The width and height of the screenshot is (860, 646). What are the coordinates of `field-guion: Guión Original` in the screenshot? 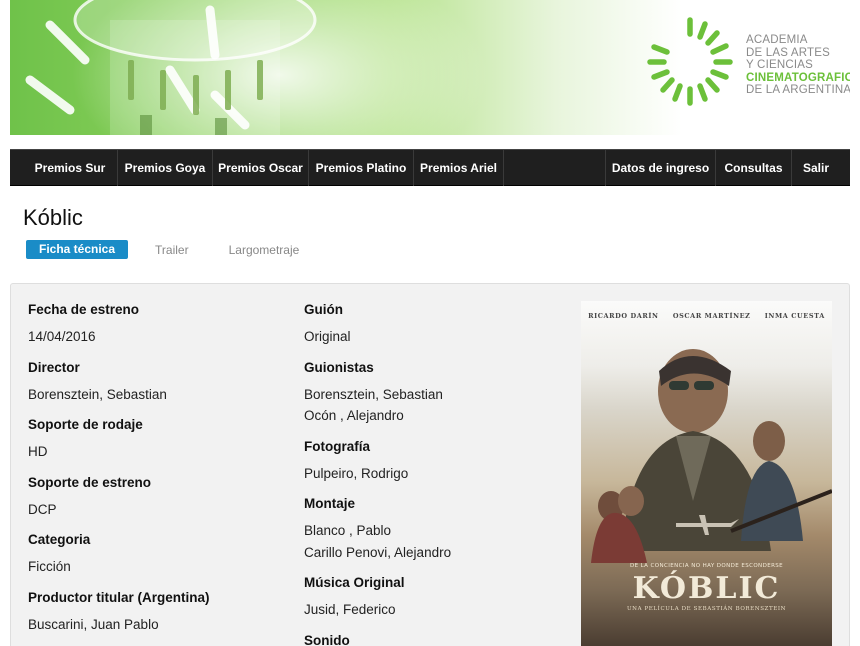 It's located at (377, 325).